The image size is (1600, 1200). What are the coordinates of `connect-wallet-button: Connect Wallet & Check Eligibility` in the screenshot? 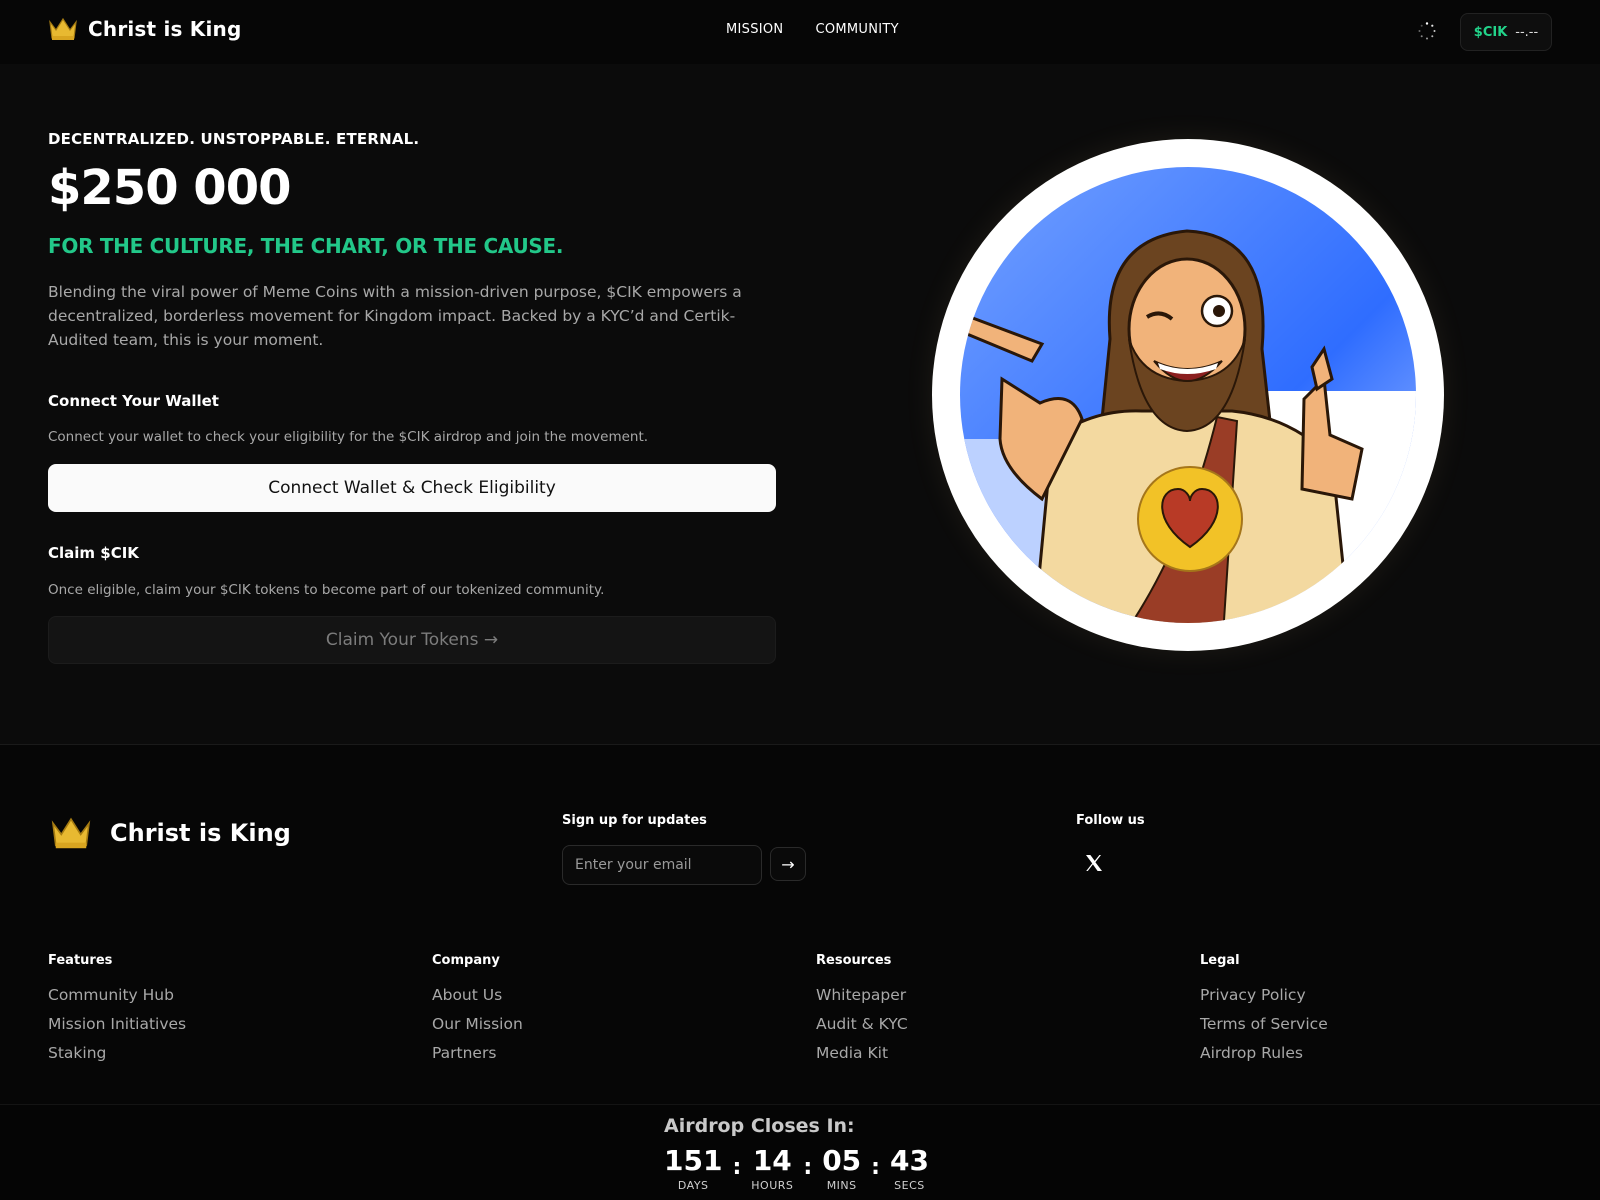 It's located at (412, 488).